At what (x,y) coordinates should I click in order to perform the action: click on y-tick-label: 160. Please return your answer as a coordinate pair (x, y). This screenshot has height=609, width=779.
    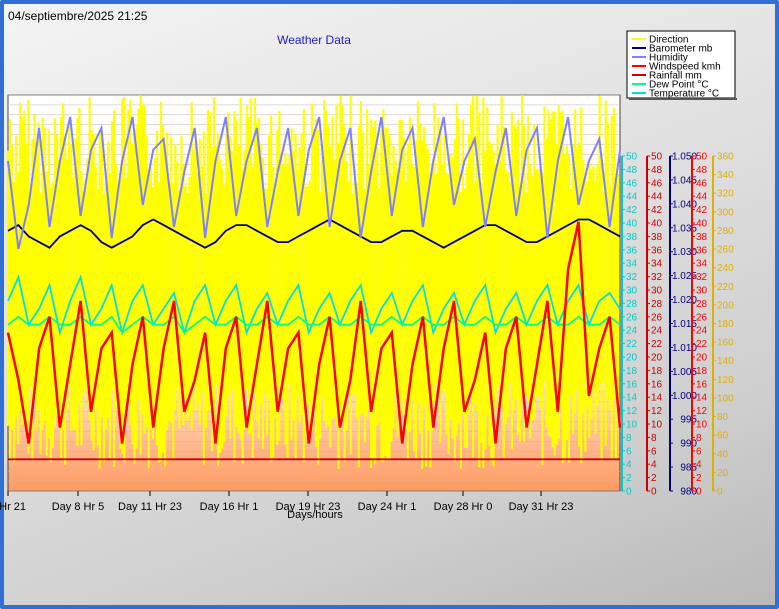
    Looking at the image, I should click on (725, 343).